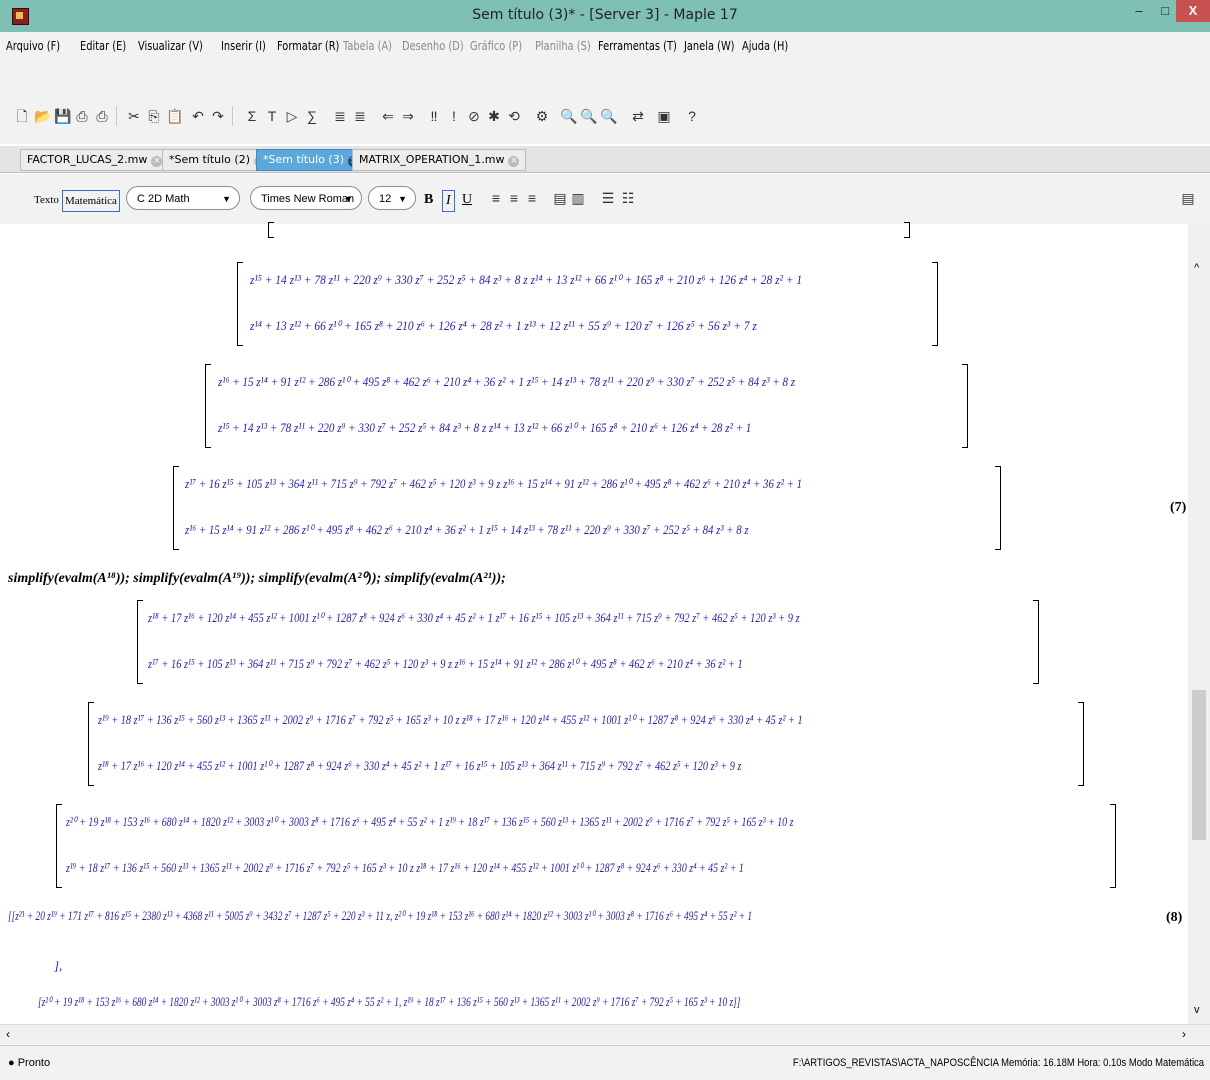 This screenshot has width=1210, height=1080. Describe the element at coordinates (174, 116) in the screenshot. I see `paste-icon: 📋` at that location.